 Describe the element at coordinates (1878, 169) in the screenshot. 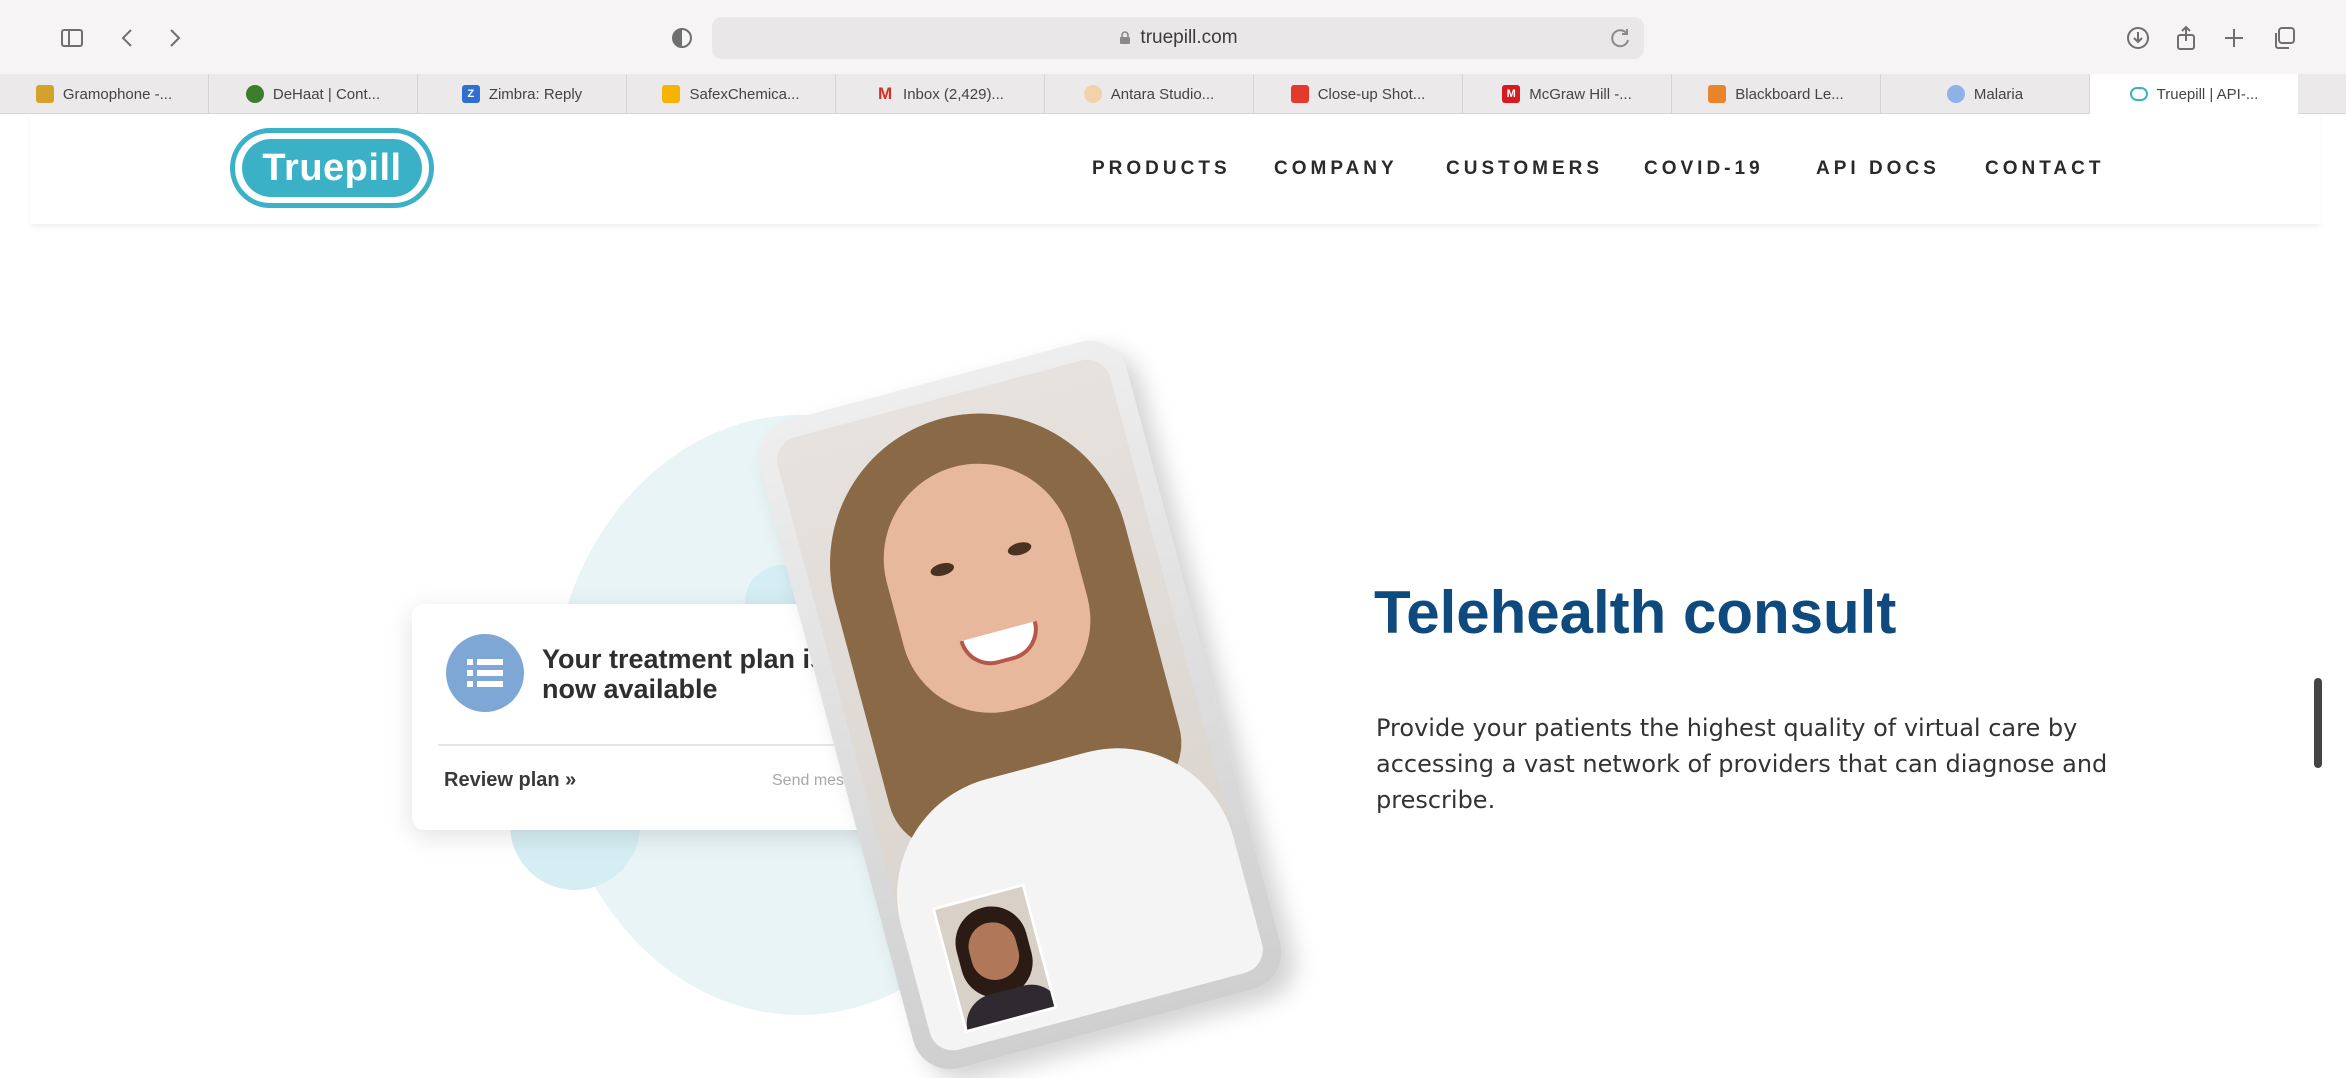

I see `nav-api-docs: API DOCS` at that location.